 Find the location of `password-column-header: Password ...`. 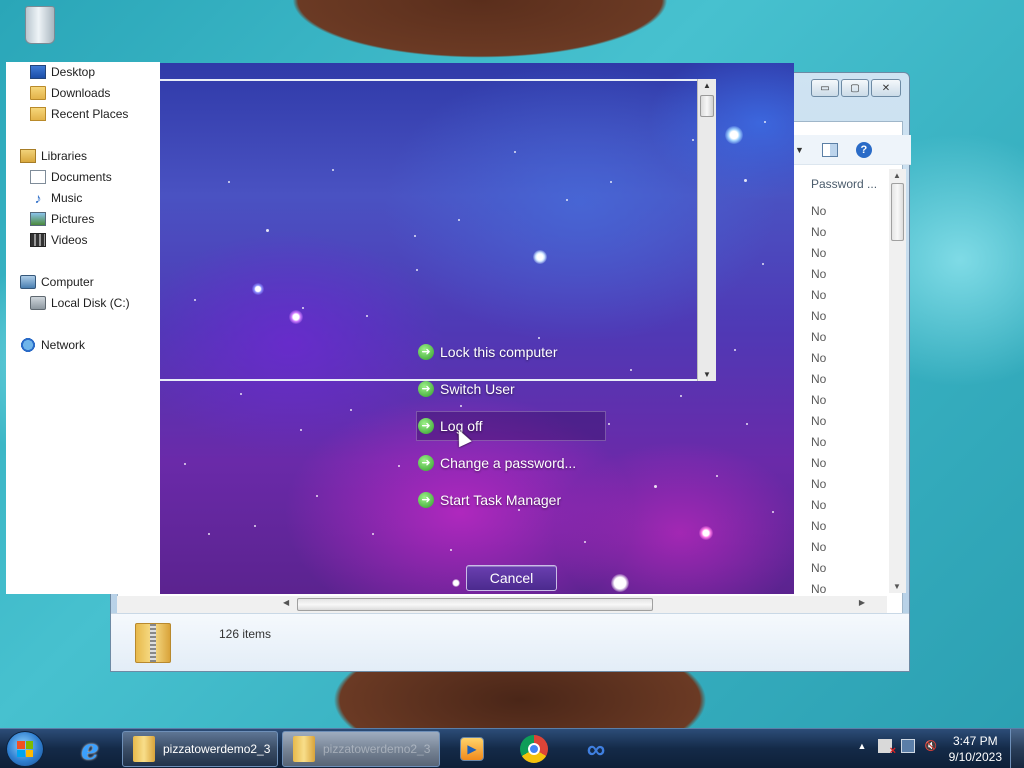

password-column-header: Password ... is located at coordinates (847, 184).